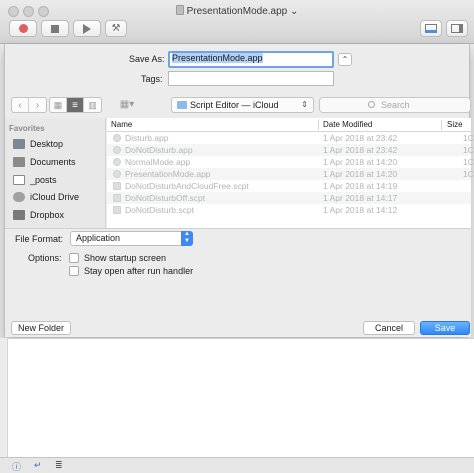  I want to click on record-icon, so click(23, 28).